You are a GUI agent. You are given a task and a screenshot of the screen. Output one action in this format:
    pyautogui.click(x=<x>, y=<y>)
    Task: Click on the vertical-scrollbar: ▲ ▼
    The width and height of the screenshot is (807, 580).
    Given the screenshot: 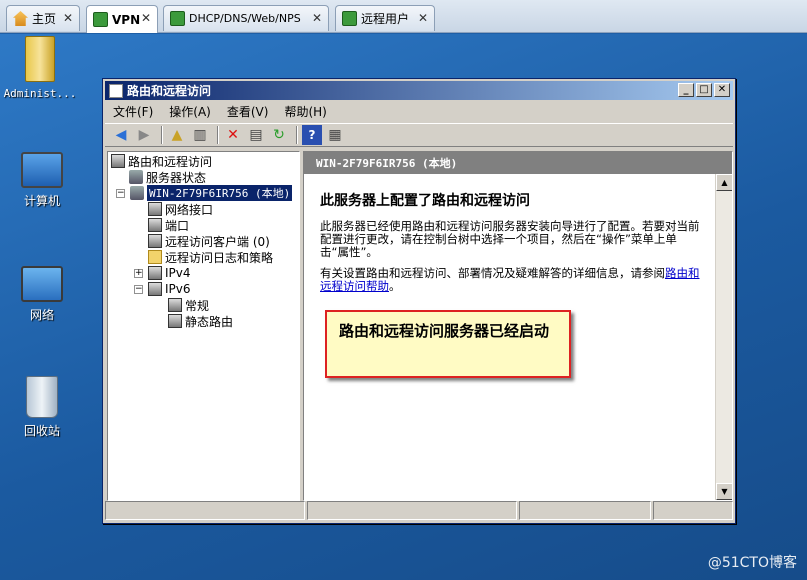 What is the action you would take?
    pyautogui.click(x=723, y=337)
    